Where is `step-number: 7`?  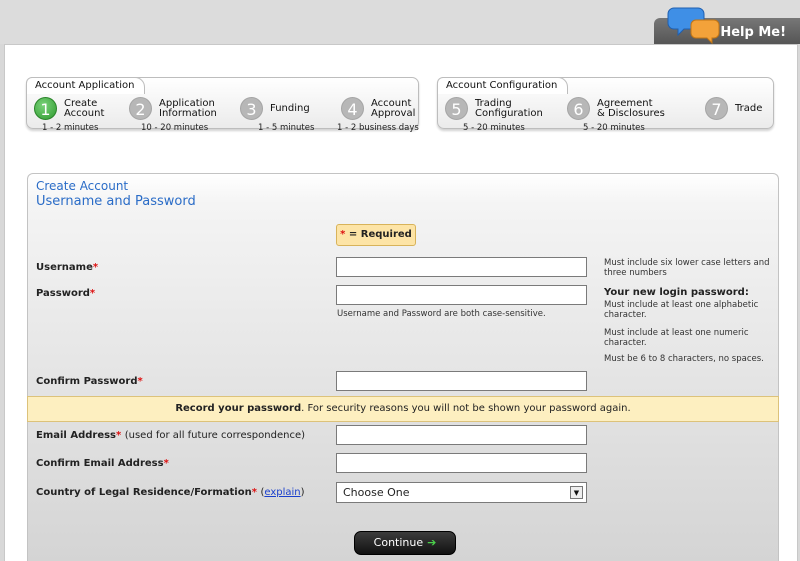
step-number: 7 is located at coordinates (716, 108).